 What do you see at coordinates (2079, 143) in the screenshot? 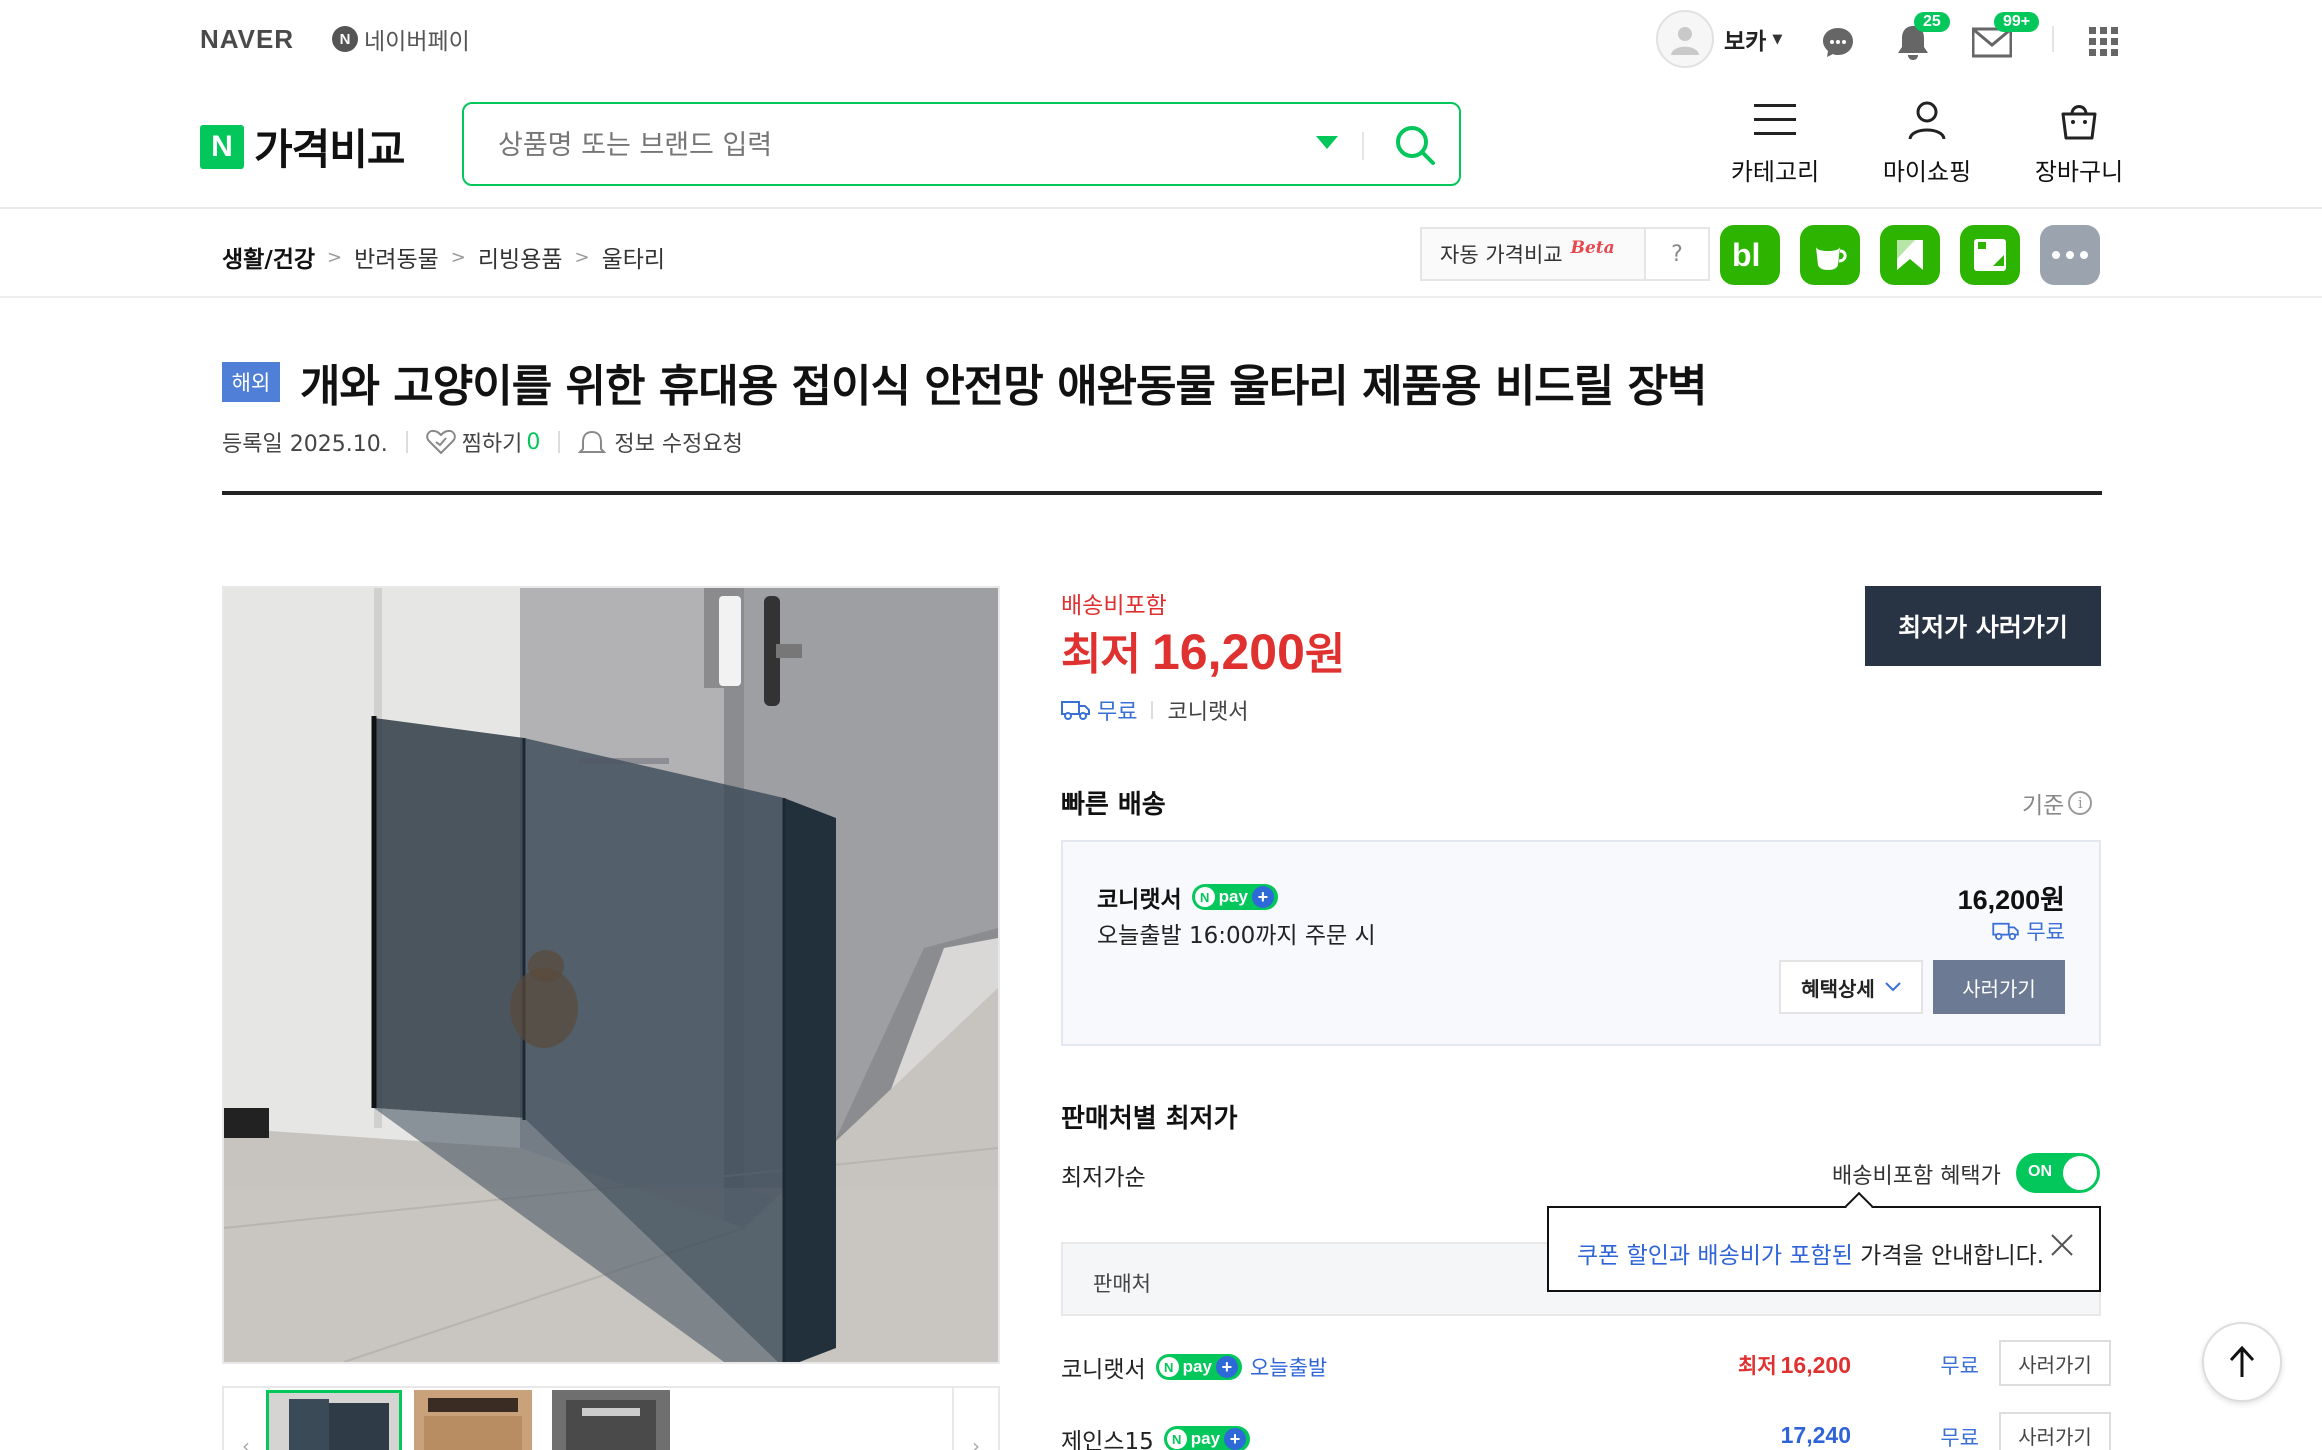
I see `cart-button: 장바구니` at bounding box center [2079, 143].